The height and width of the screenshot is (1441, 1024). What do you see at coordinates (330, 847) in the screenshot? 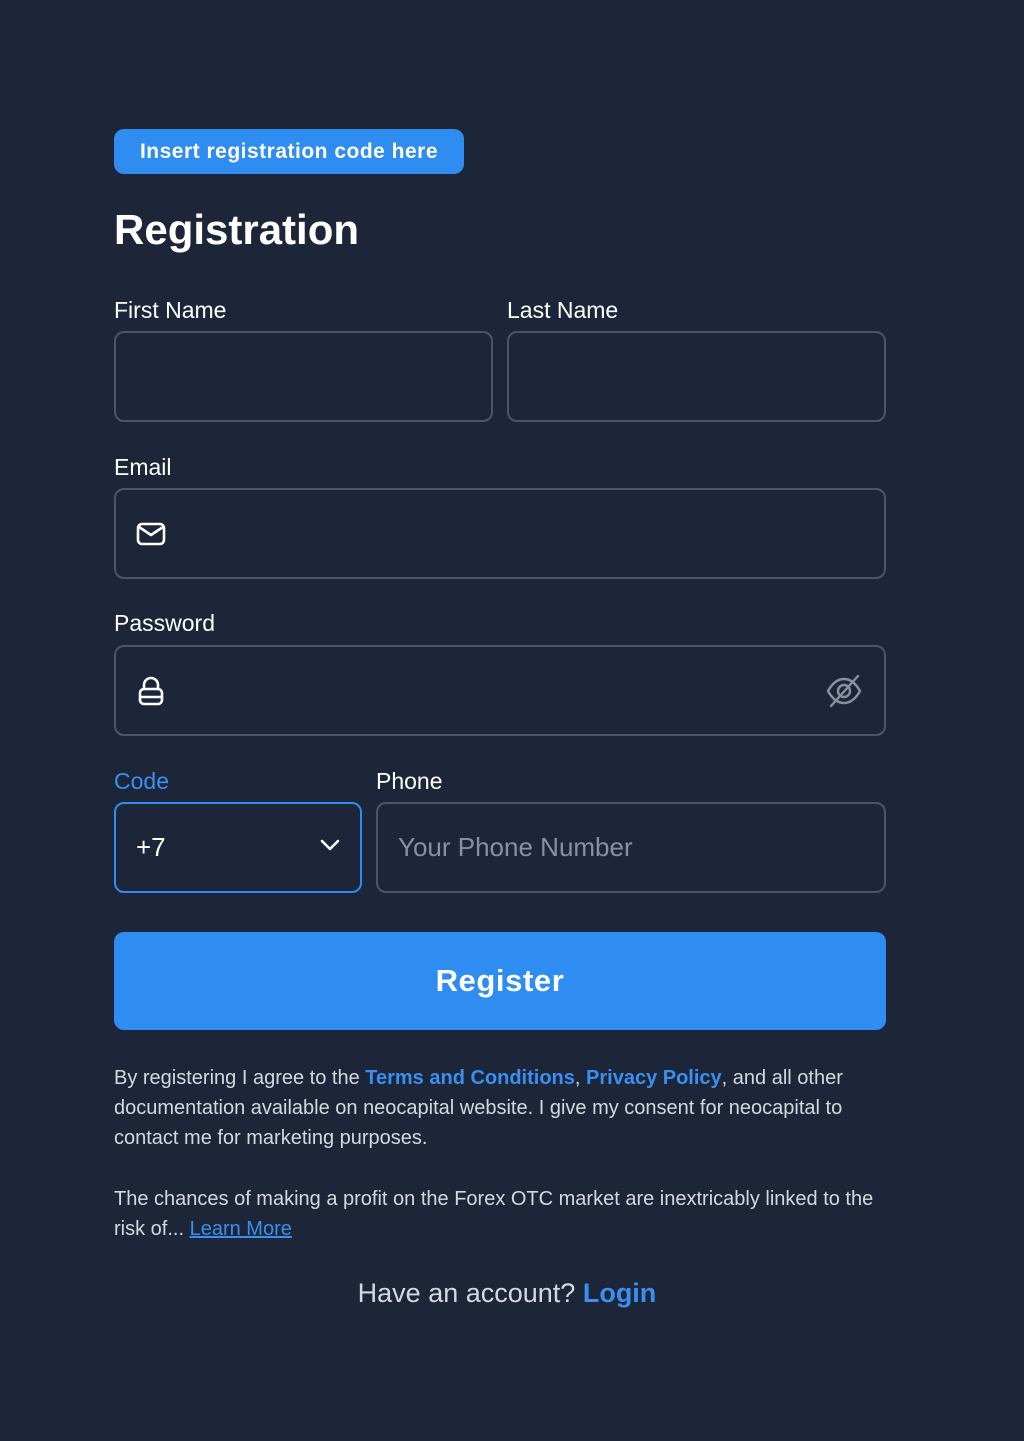
I see `chevron-down-icon` at bounding box center [330, 847].